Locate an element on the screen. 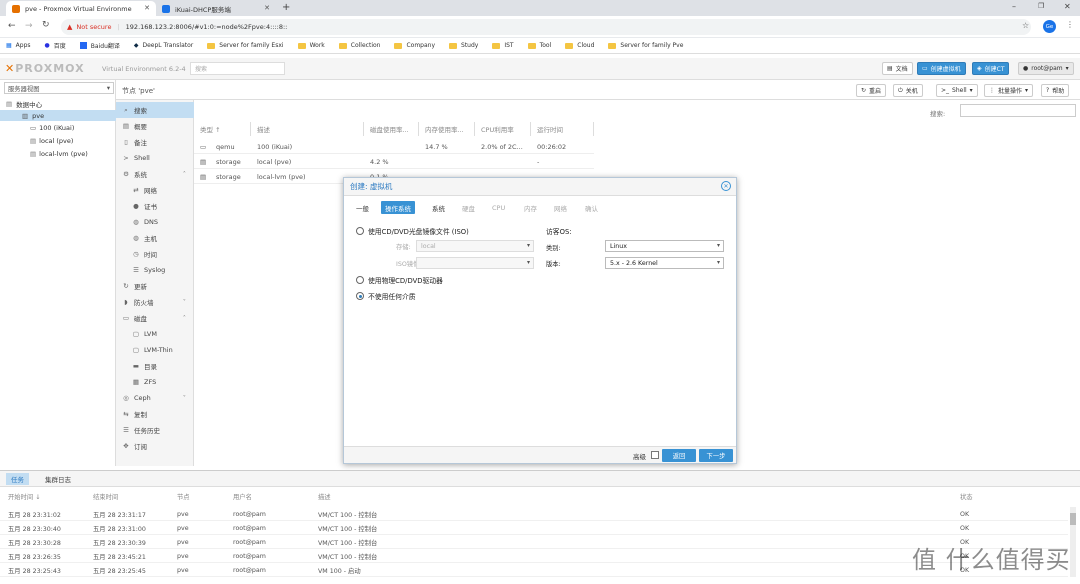 The image size is (1080, 584). nav-item-search: ⌕ 搜索 is located at coordinates (155, 110).